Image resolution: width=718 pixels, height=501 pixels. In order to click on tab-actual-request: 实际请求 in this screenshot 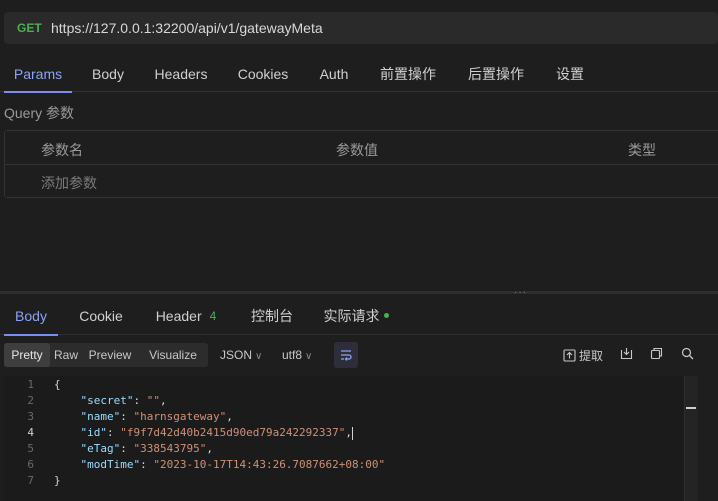, I will do `click(356, 316)`.